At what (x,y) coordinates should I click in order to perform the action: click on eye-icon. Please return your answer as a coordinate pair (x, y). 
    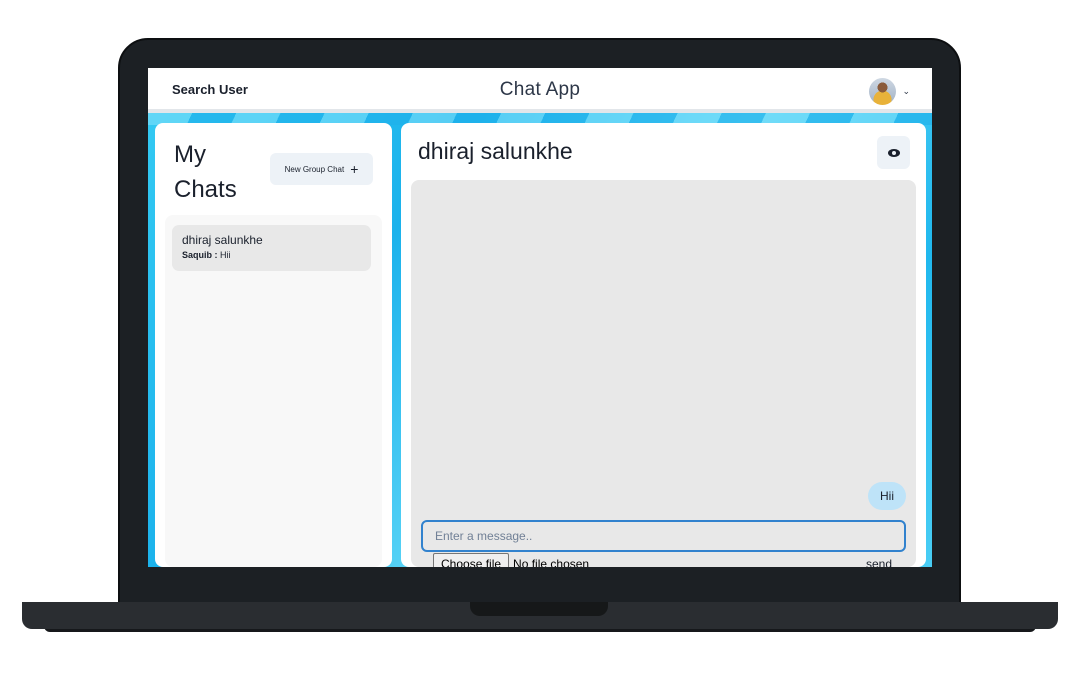
    Looking at the image, I should click on (893, 152).